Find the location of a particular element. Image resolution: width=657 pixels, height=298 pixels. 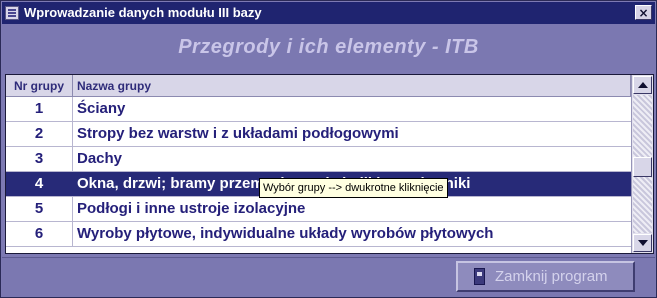

row-name: Podłogi i inne ustroje izolacyjne is located at coordinates (191, 208).